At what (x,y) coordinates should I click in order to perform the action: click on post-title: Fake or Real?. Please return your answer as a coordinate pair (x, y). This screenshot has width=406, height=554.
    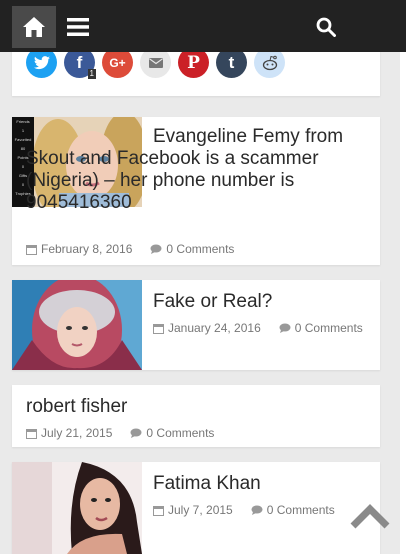
    Looking at the image, I should click on (260, 302).